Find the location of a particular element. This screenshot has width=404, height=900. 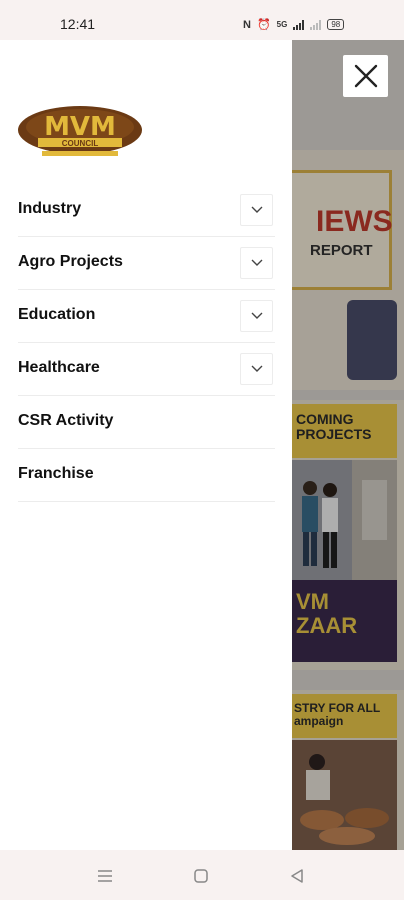

menu-item-label: Franchise is located at coordinates (56, 473).